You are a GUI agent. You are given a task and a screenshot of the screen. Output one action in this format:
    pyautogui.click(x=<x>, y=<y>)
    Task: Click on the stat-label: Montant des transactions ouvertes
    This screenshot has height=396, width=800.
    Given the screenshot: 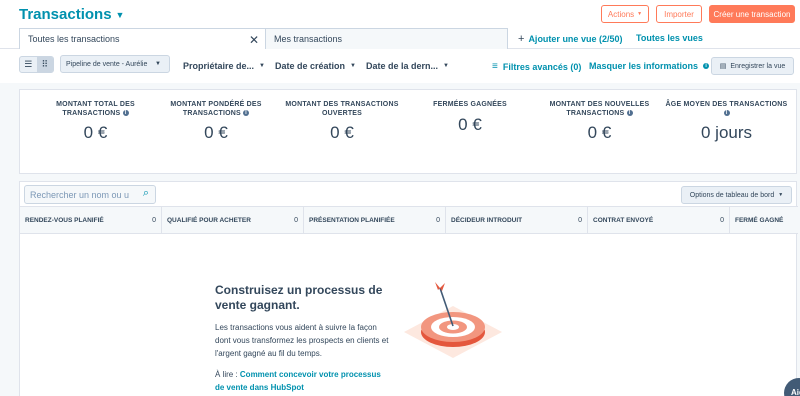 What is the action you would take?
    pyautogui.click(x=342, y=109)
    